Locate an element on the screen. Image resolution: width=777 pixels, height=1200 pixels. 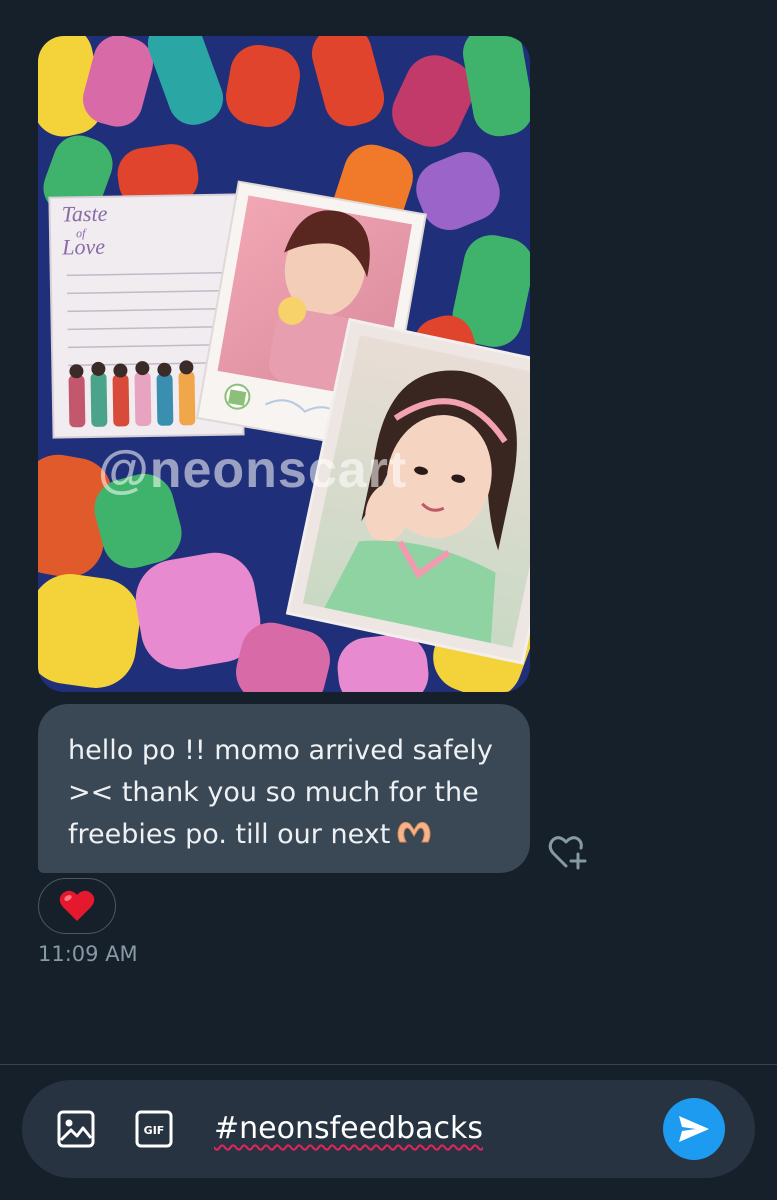
composer-divider is located at coordinates (388, 1064).